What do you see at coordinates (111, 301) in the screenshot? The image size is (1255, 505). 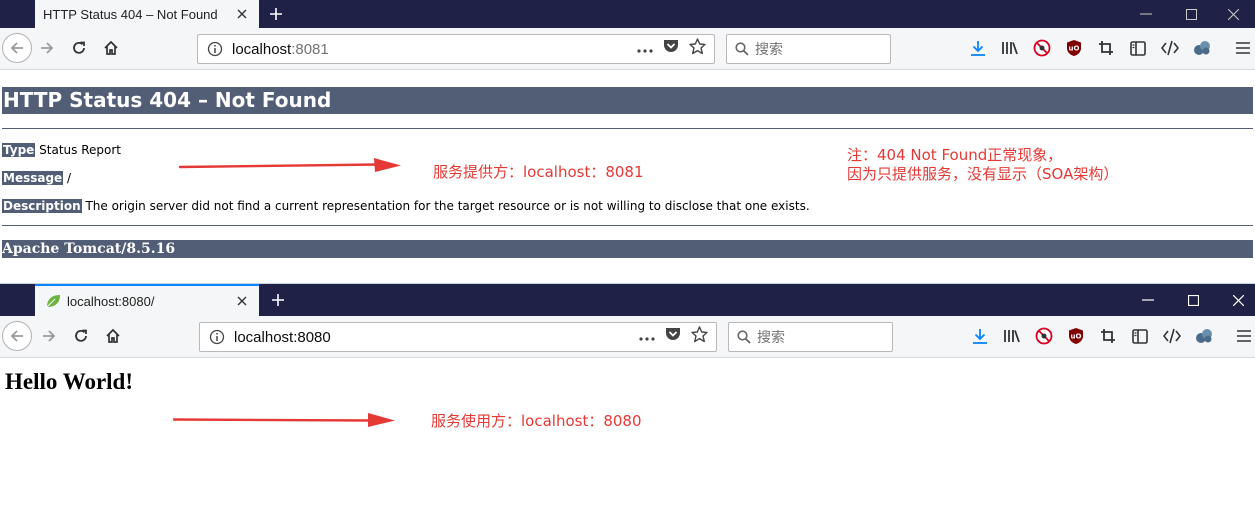 I see `tab-title: localhost:8080/` at bounding box center [111, 301].